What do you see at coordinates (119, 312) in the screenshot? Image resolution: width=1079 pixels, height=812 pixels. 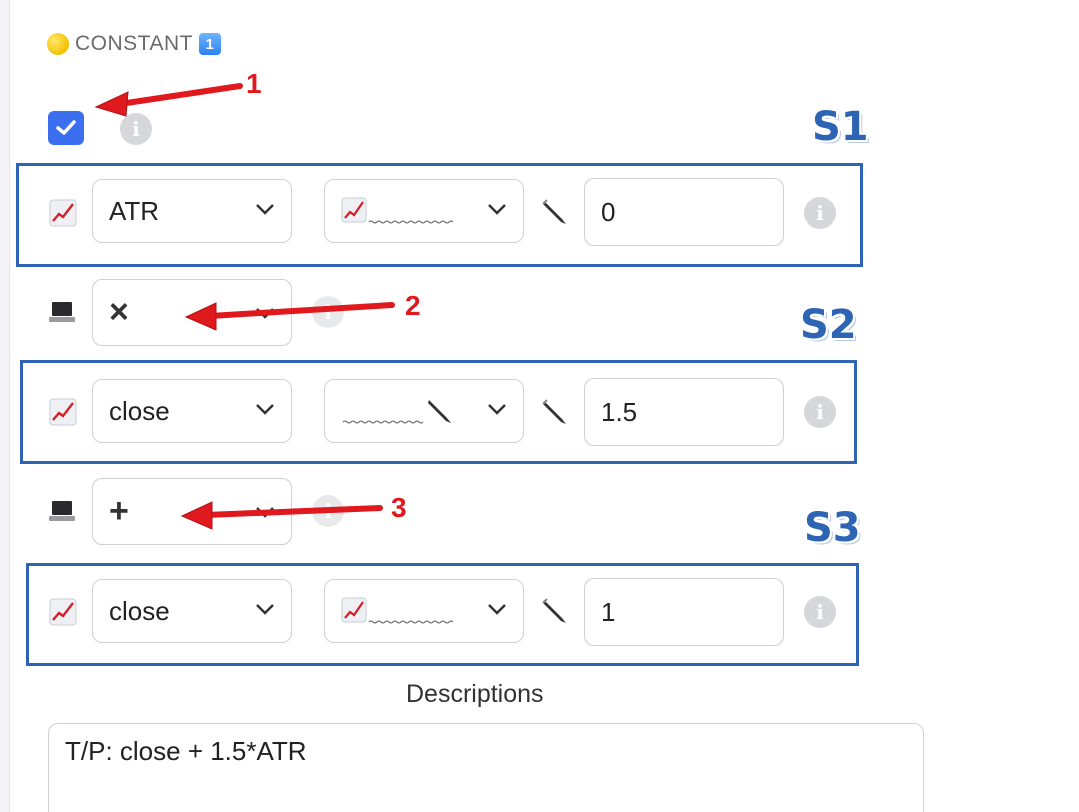 I see `multiply-operator: ×` at bounding box center [119, 312].